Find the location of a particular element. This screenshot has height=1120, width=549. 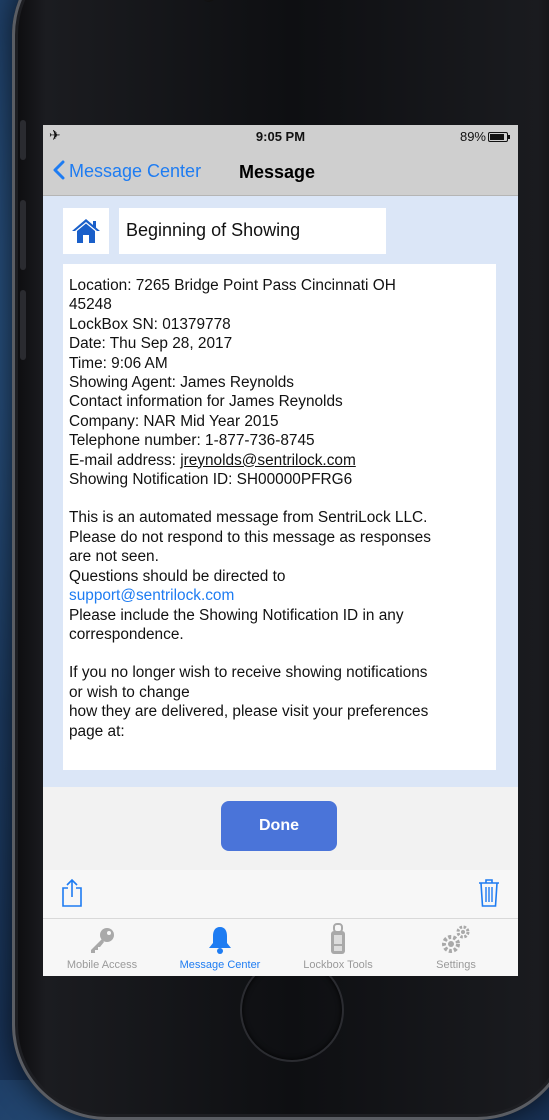

key-icon is located at coordinates (102, 938).